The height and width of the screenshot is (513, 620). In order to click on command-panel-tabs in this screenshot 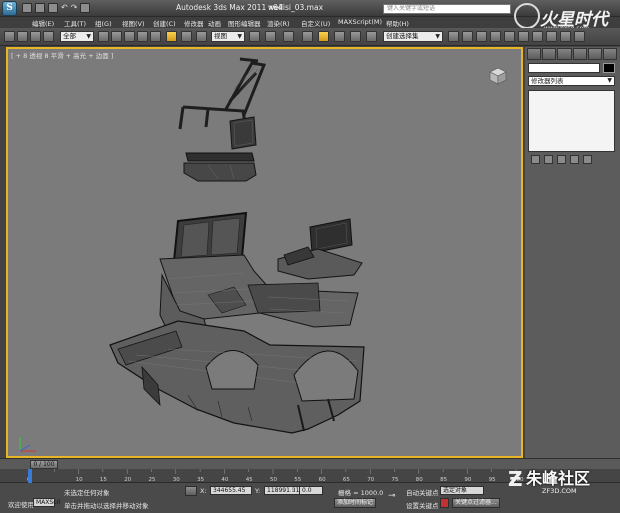, I will do `click(572, 54)`.